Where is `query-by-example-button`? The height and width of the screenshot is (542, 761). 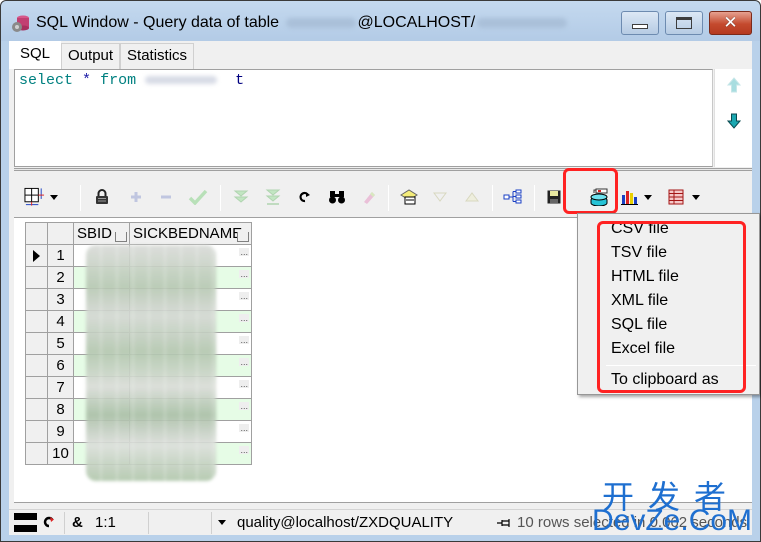 query-by-example-button is located at coordinates (409, 197).